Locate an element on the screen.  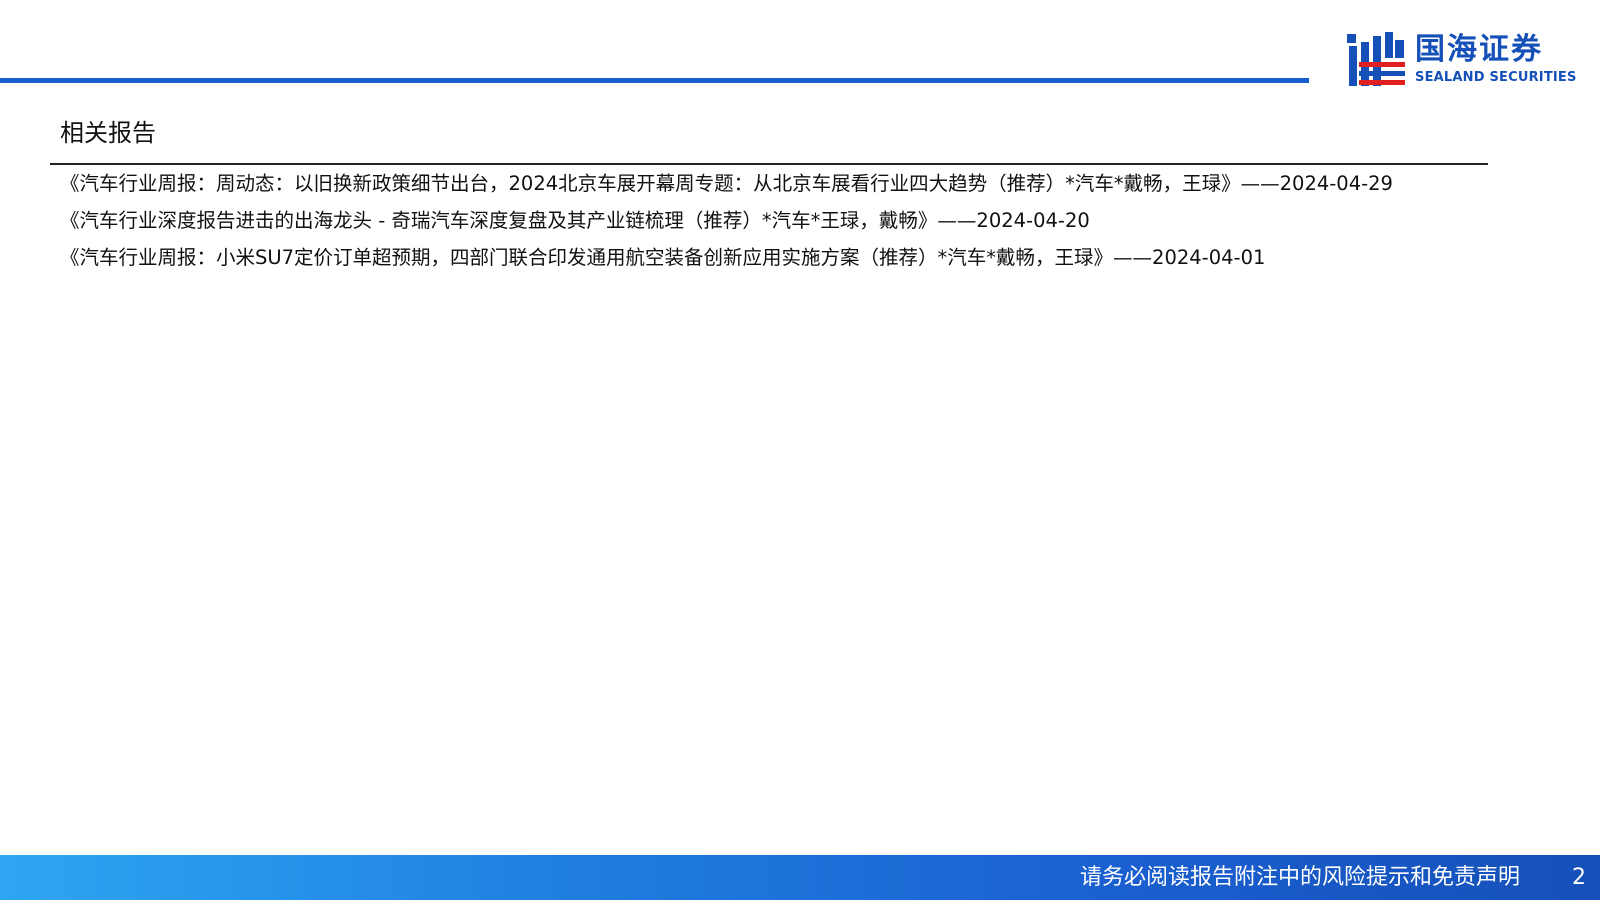
brand-name-cn: 国海证券 is located at coordinates (1479, 49).